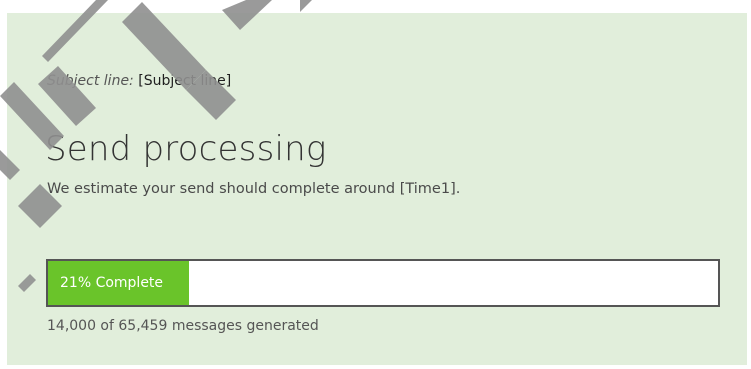 This screenshot has height=369, width=751. What do you see at coordinates (185, 81) in the screenshot?
I see `subject-line-value: [Subject line]` at bounding box center [185, 81].